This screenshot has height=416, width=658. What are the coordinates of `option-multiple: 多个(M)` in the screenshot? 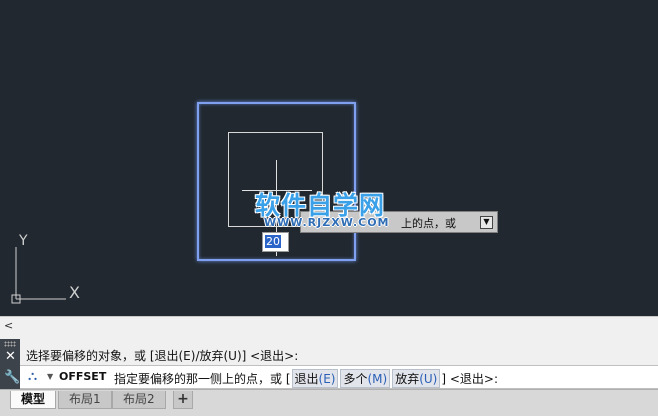 It's located at (365, 378).